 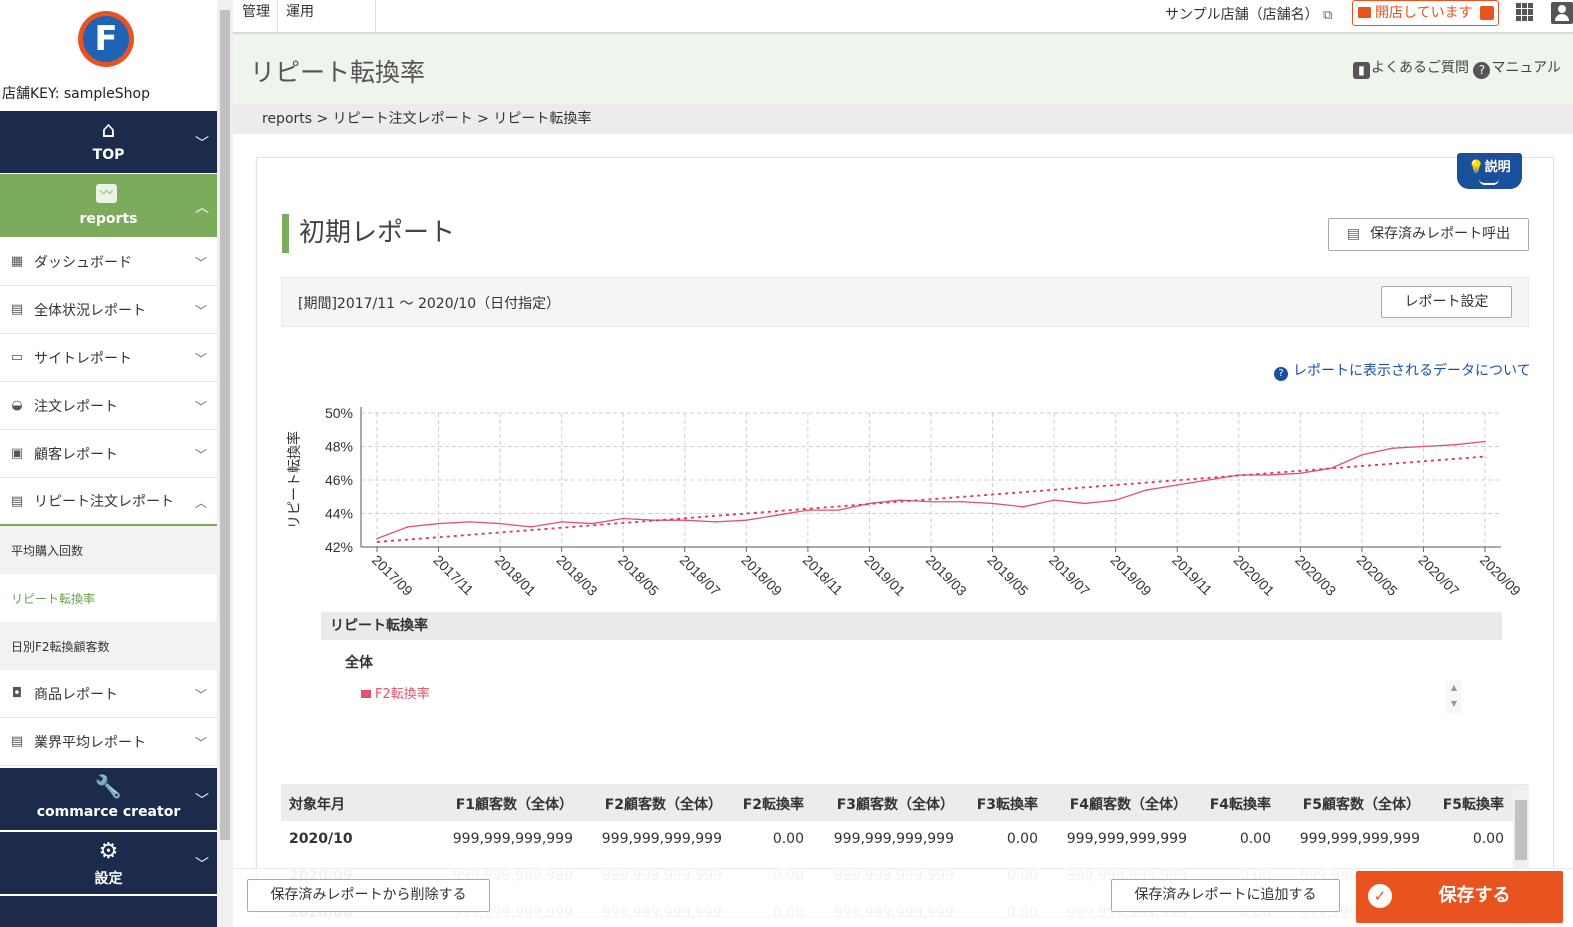 What do you see at coordinates (108, 358) in the screenshot?
I see `sidebar-item-site-report: ▭ サイトレポート ﹀` at bounding box center [108, 358].